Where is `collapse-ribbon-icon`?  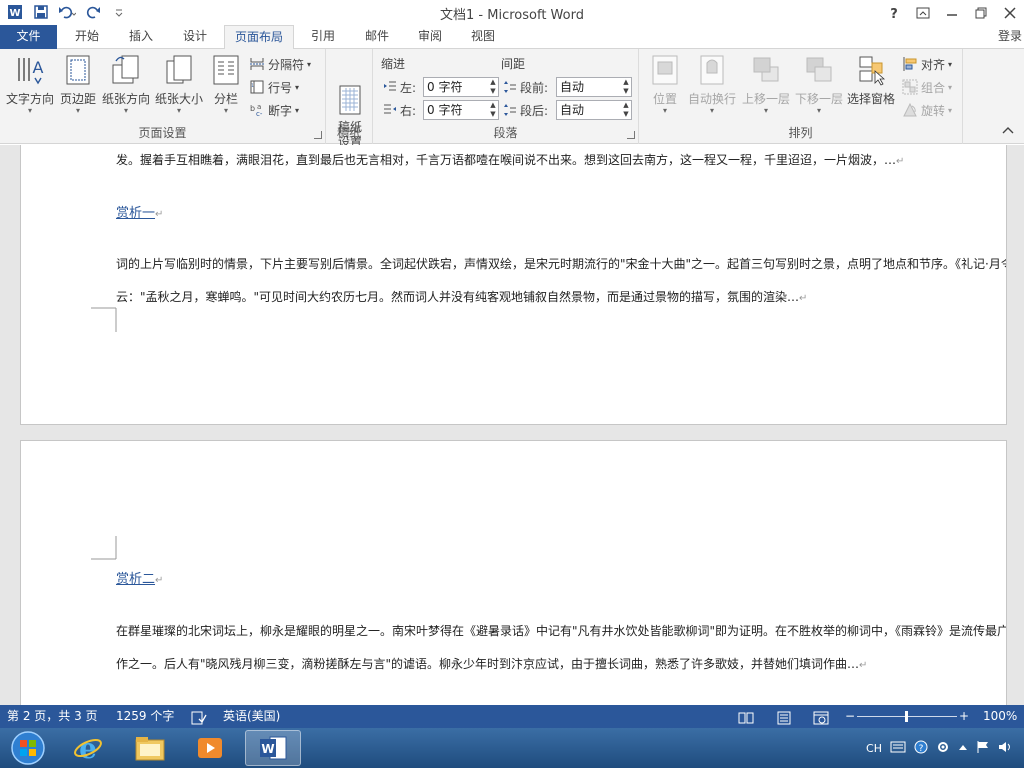 collapse-ribbon-icon is located at coordinates (1008, 131).